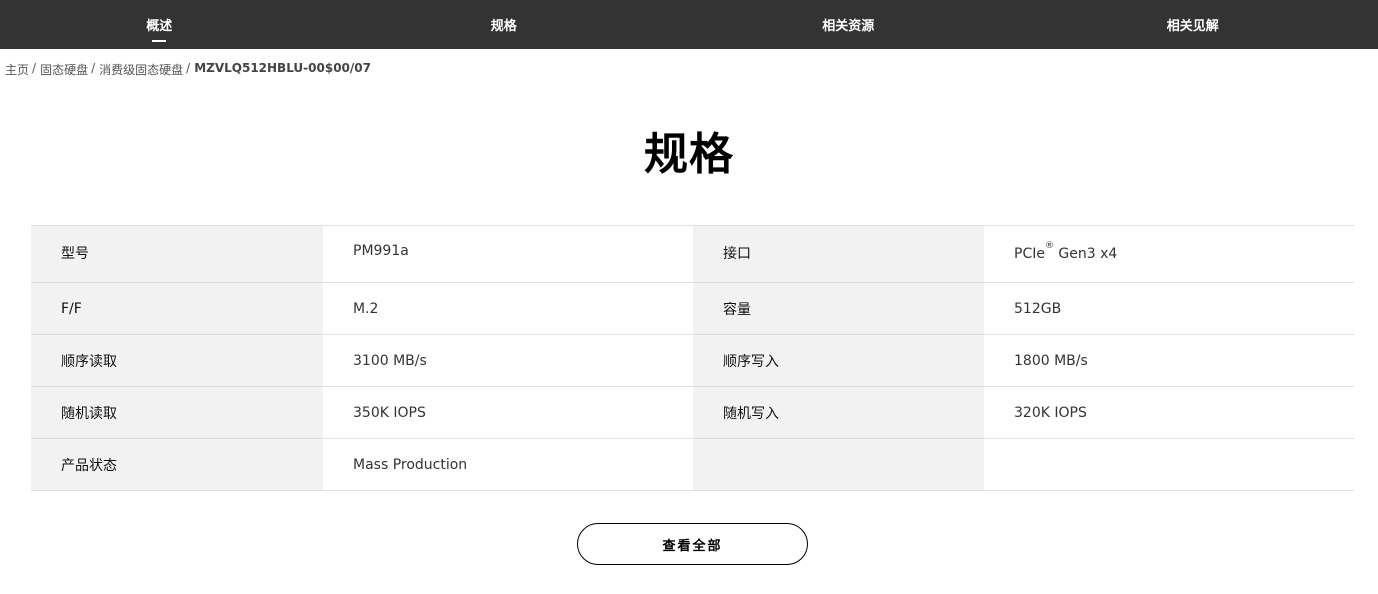  I want to click on page-title: 规格, so click(689, 154).